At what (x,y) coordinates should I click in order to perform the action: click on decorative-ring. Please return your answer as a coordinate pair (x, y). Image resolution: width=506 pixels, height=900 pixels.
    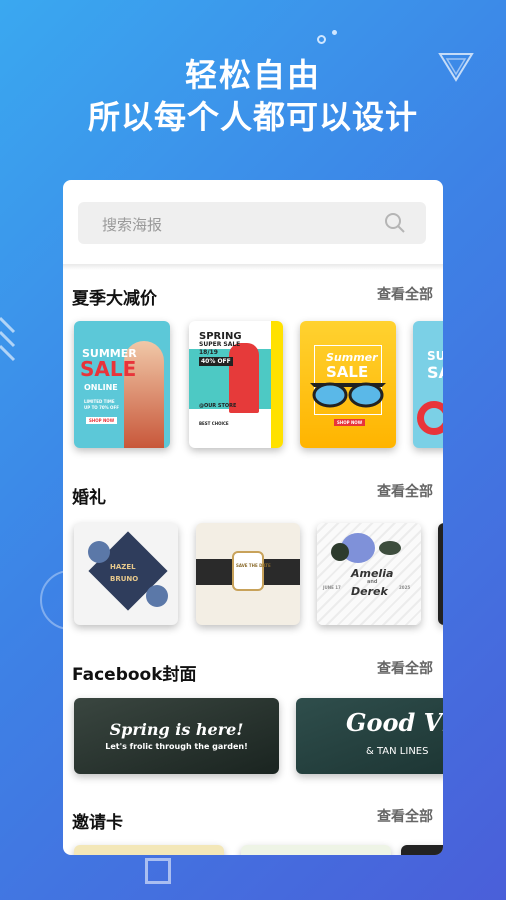
    Looking at the image, I should click on (321, 39).